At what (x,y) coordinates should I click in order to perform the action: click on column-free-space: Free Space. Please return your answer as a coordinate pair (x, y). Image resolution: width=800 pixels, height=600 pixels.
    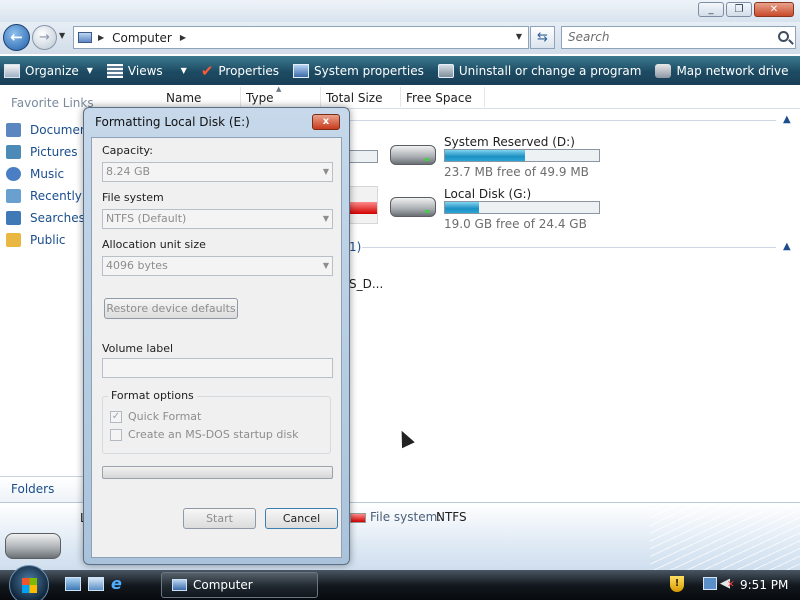
    Looking at the image, I should click on (439, 98).